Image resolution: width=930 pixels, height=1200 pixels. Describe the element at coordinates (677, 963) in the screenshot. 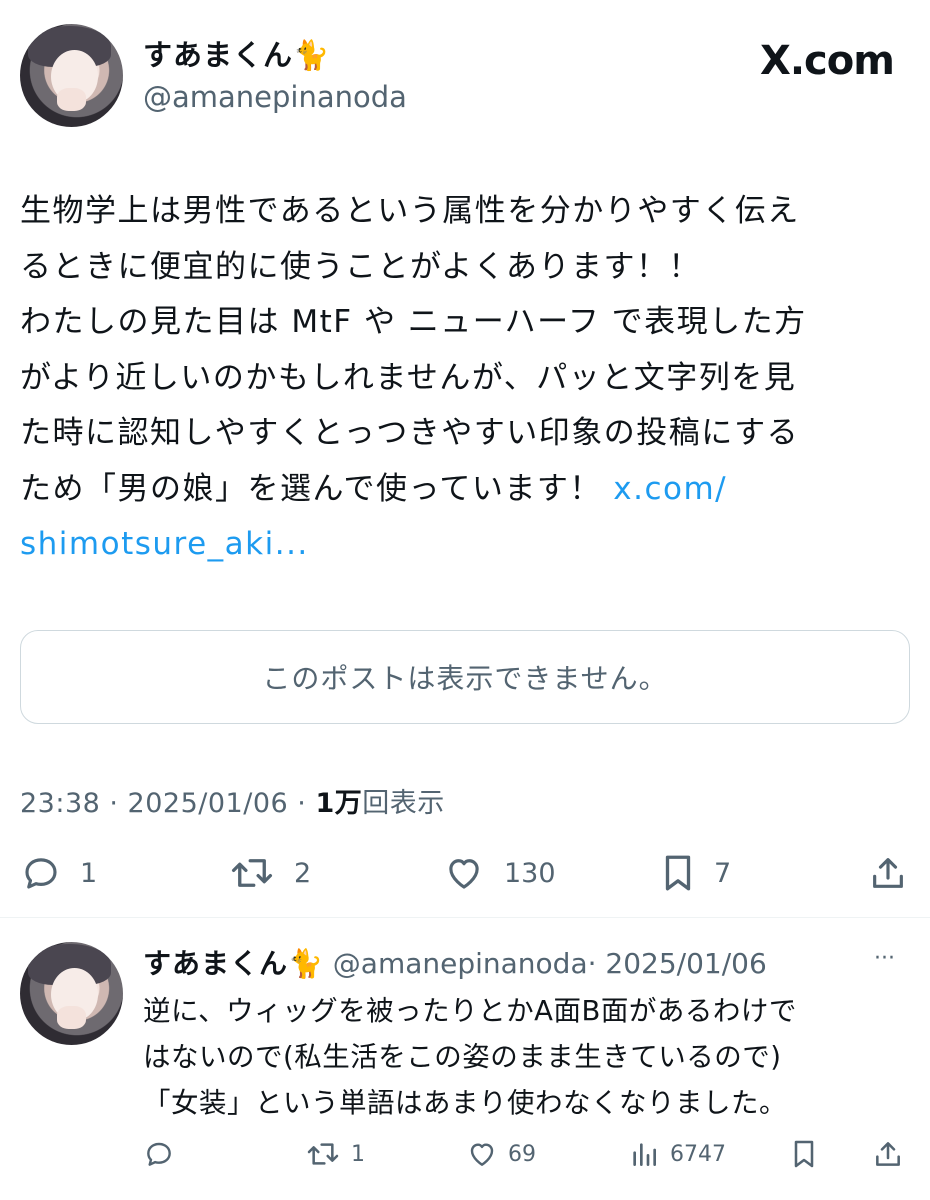

I see `reply-date: · 2025/01/06` at that location.